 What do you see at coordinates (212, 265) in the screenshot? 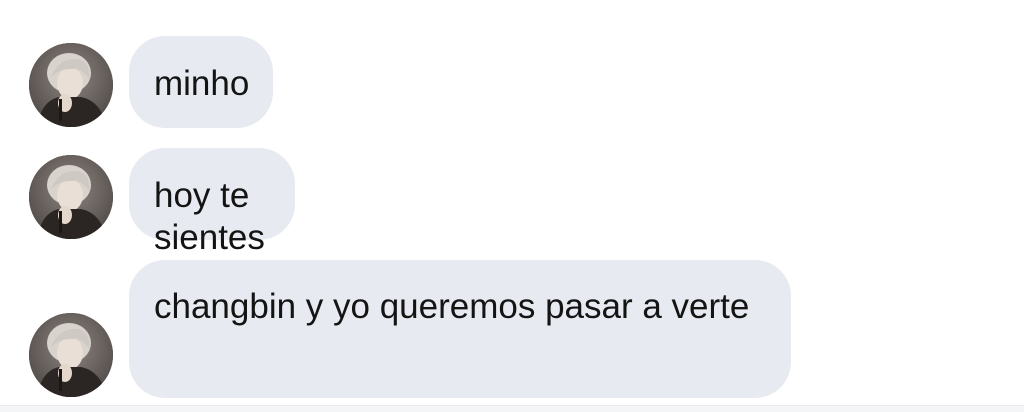
I see `message-bubble: hoy te sientes bien para visitas?` at bounding box center [212, 265].